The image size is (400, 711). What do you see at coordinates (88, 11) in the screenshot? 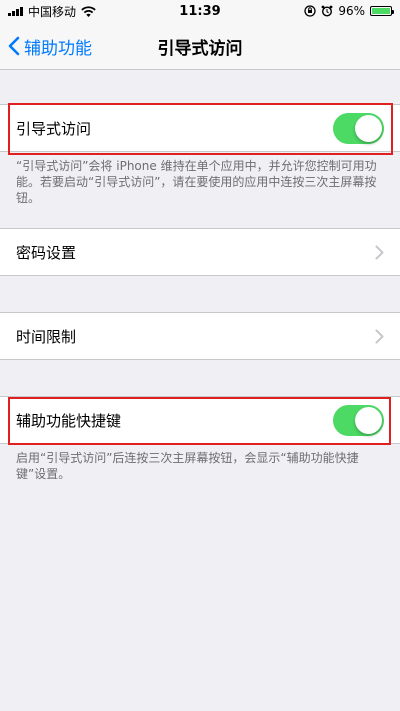
I see `wifi-icon` at bounding box center [88, 11].